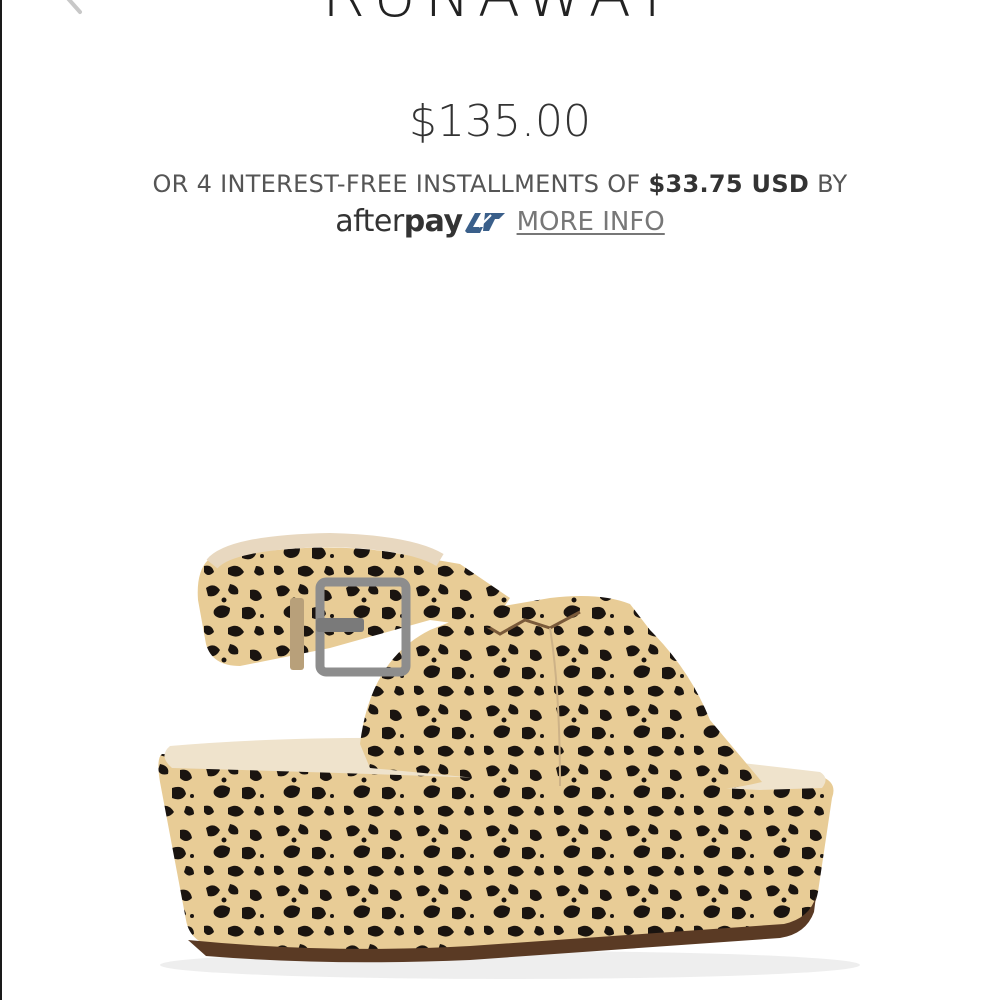  What do you see at coordinates (369, 221) in the screenshot?
I see `afterpay-logo-after: after` at bounding box center [369, 221].